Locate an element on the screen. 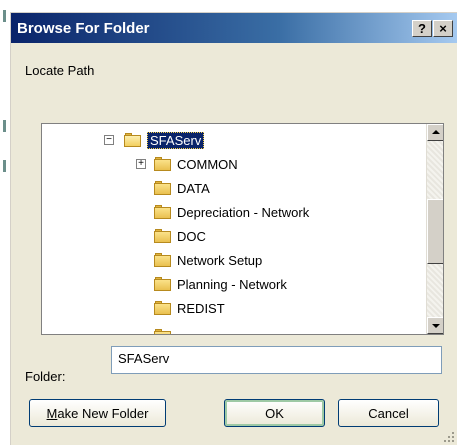 The height and width of the screenshot is (445, 457). tree-item-partial is located at coordinates (165, 328).